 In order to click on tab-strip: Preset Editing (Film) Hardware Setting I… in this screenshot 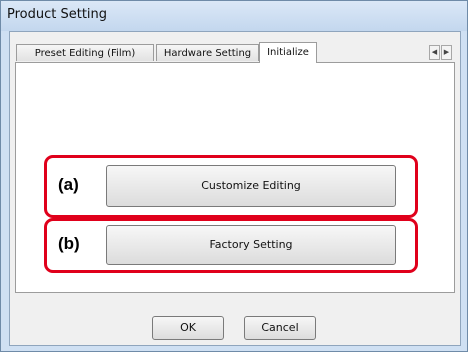, I will do `click(236, 52)`.